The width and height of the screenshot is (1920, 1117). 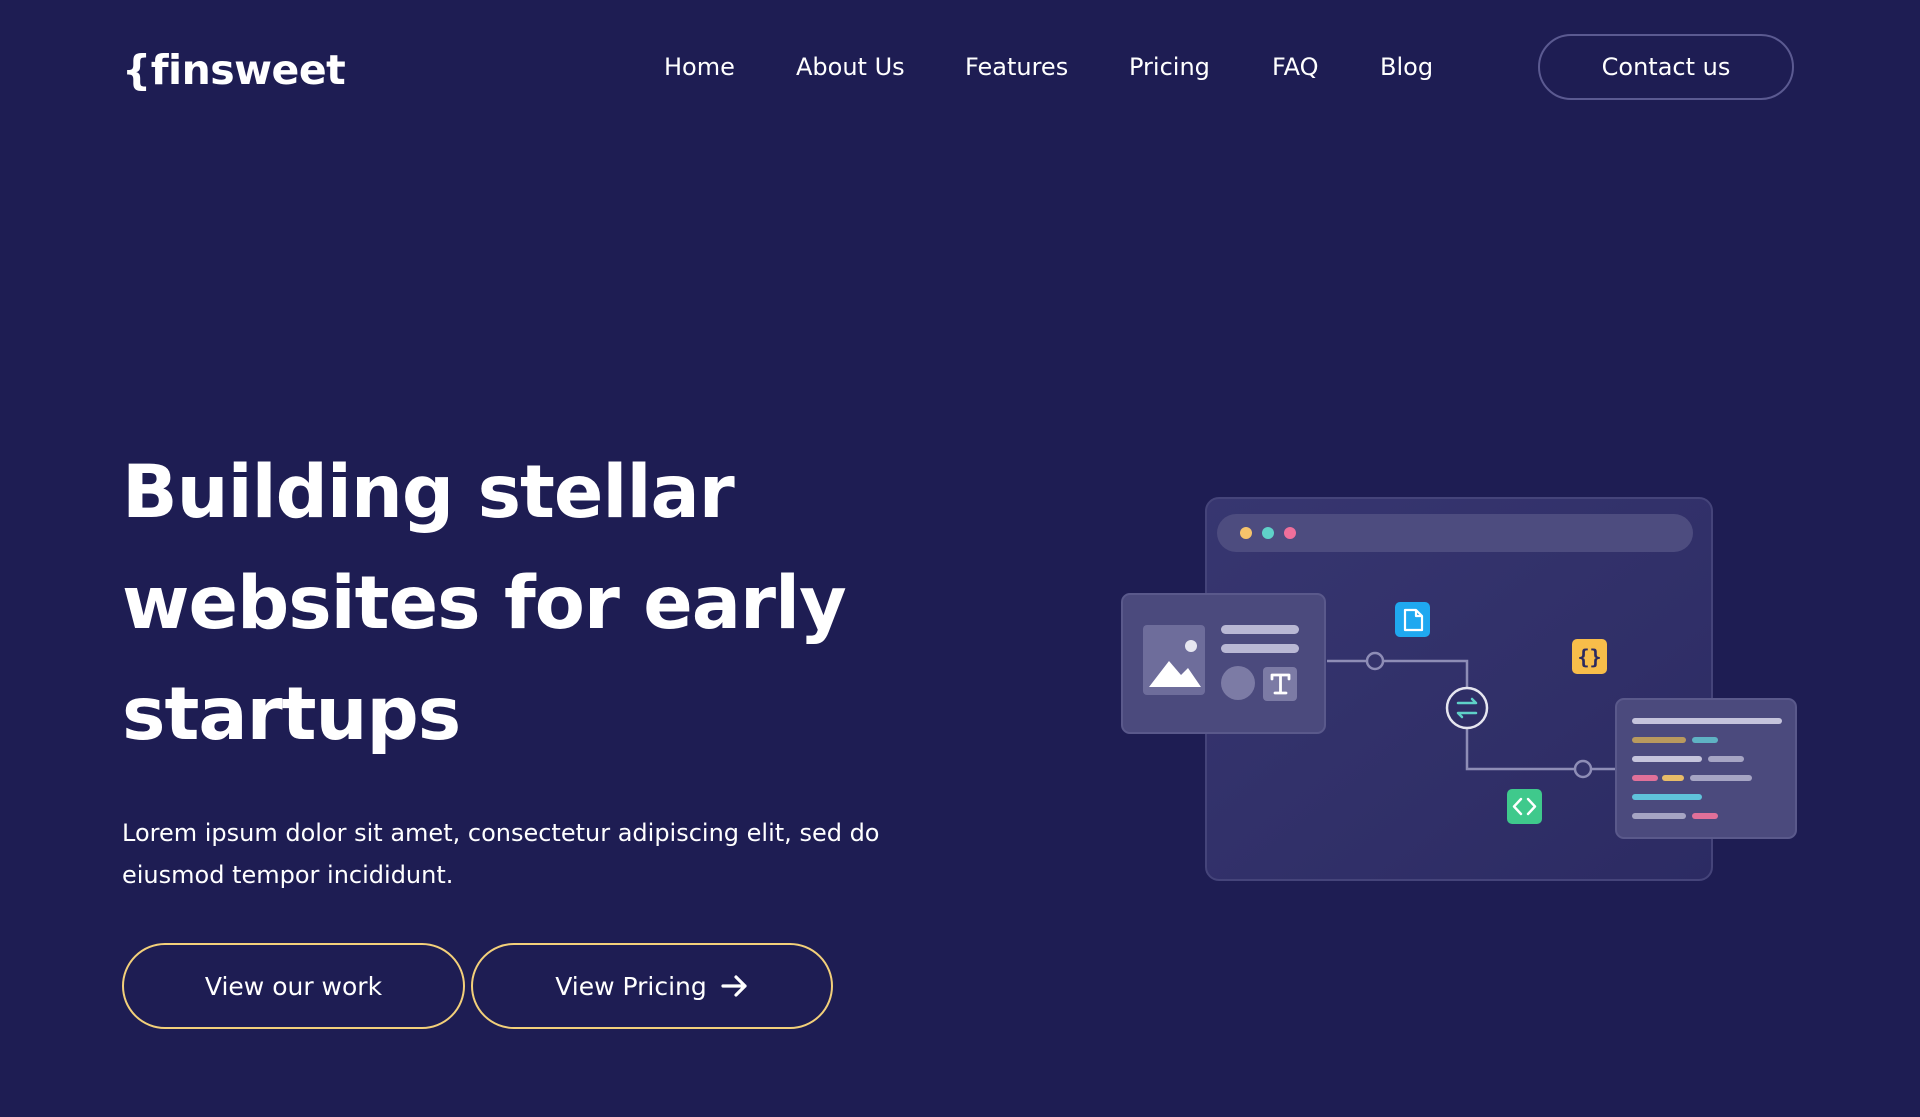 What do you see at coordinates (1268, 533) in the screenshot?
I see `window-dot-teal` at bounding box center [1268, 533].